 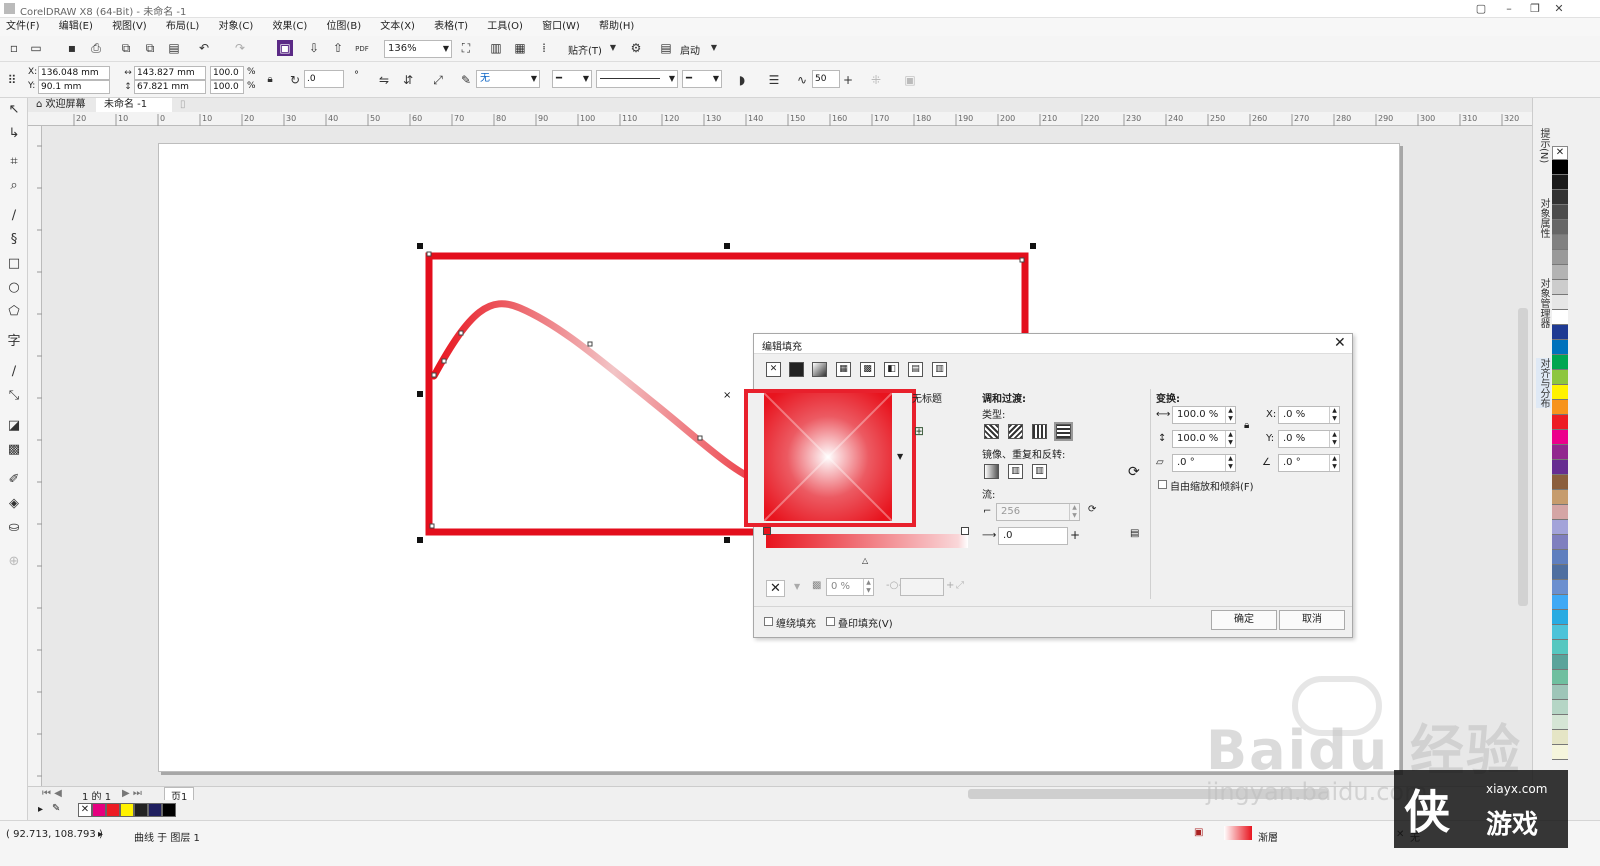 What do you see at coordinates (1204, 415) in the screenshot?
I see `fill-width-field: 100.0 % ▲ ▼` at bounding box center [1204, 415].